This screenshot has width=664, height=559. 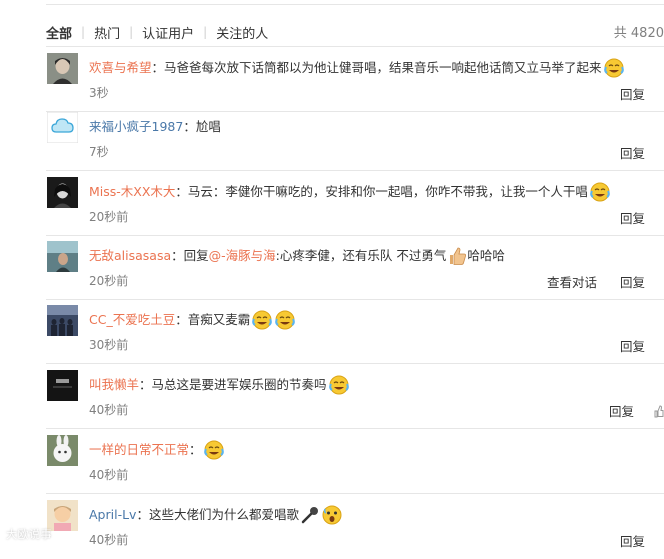 What do you see at coordinates (233, 384) in the screenshot?
I see `comment-text: ：马总这是要进军娱乐圈的节奏吗` at bounding box center [233, 384].